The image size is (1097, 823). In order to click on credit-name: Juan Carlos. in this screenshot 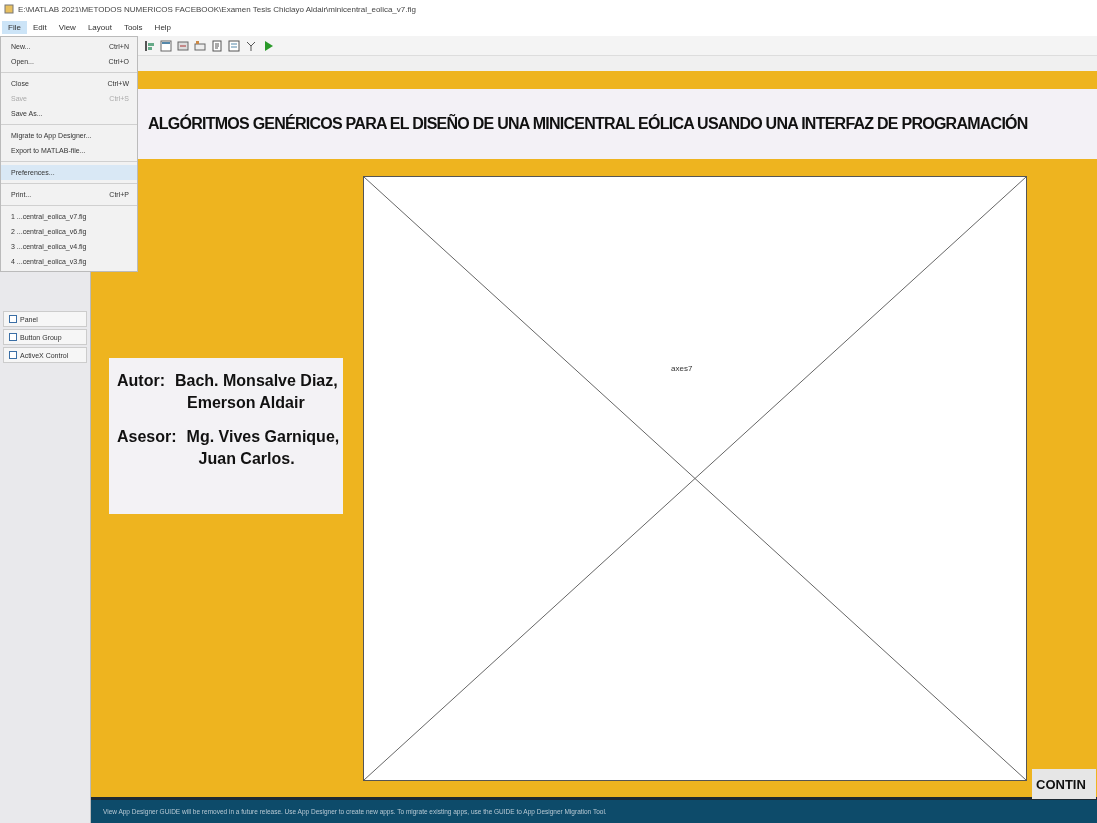, I will do `click(246, 459)`.